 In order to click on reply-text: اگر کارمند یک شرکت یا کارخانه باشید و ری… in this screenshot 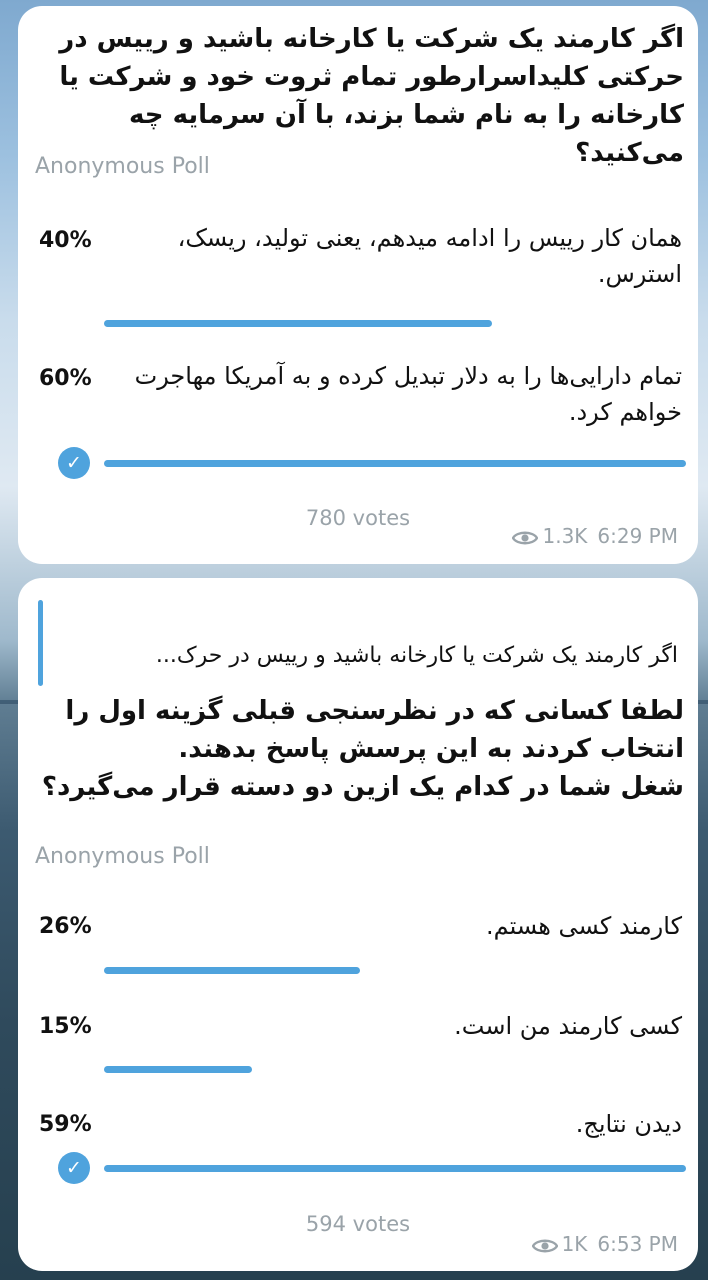, I will do `click(416, 655)`.